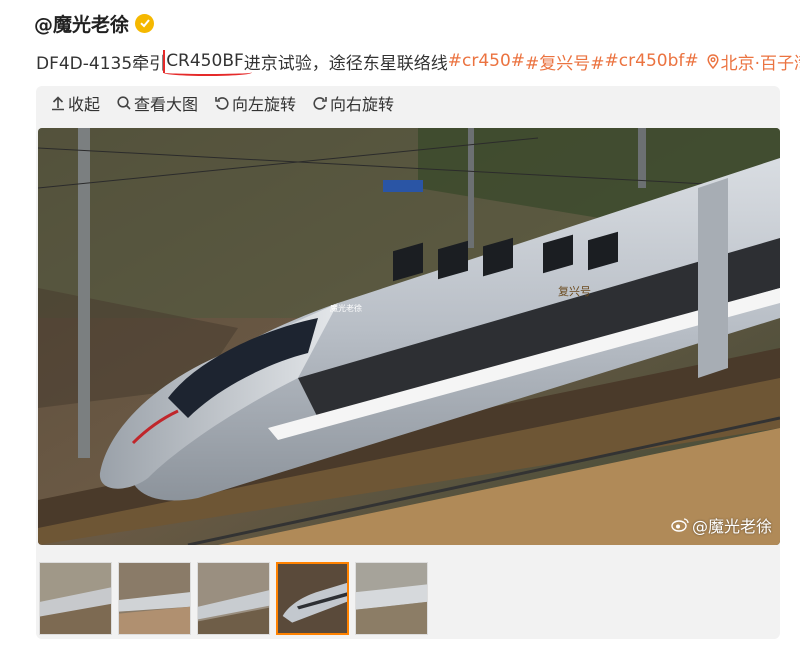  What do you see at coordinates (680, 525) in the screenshot?
I see `weibo-logo-icon` at bounding box center [680, 525].